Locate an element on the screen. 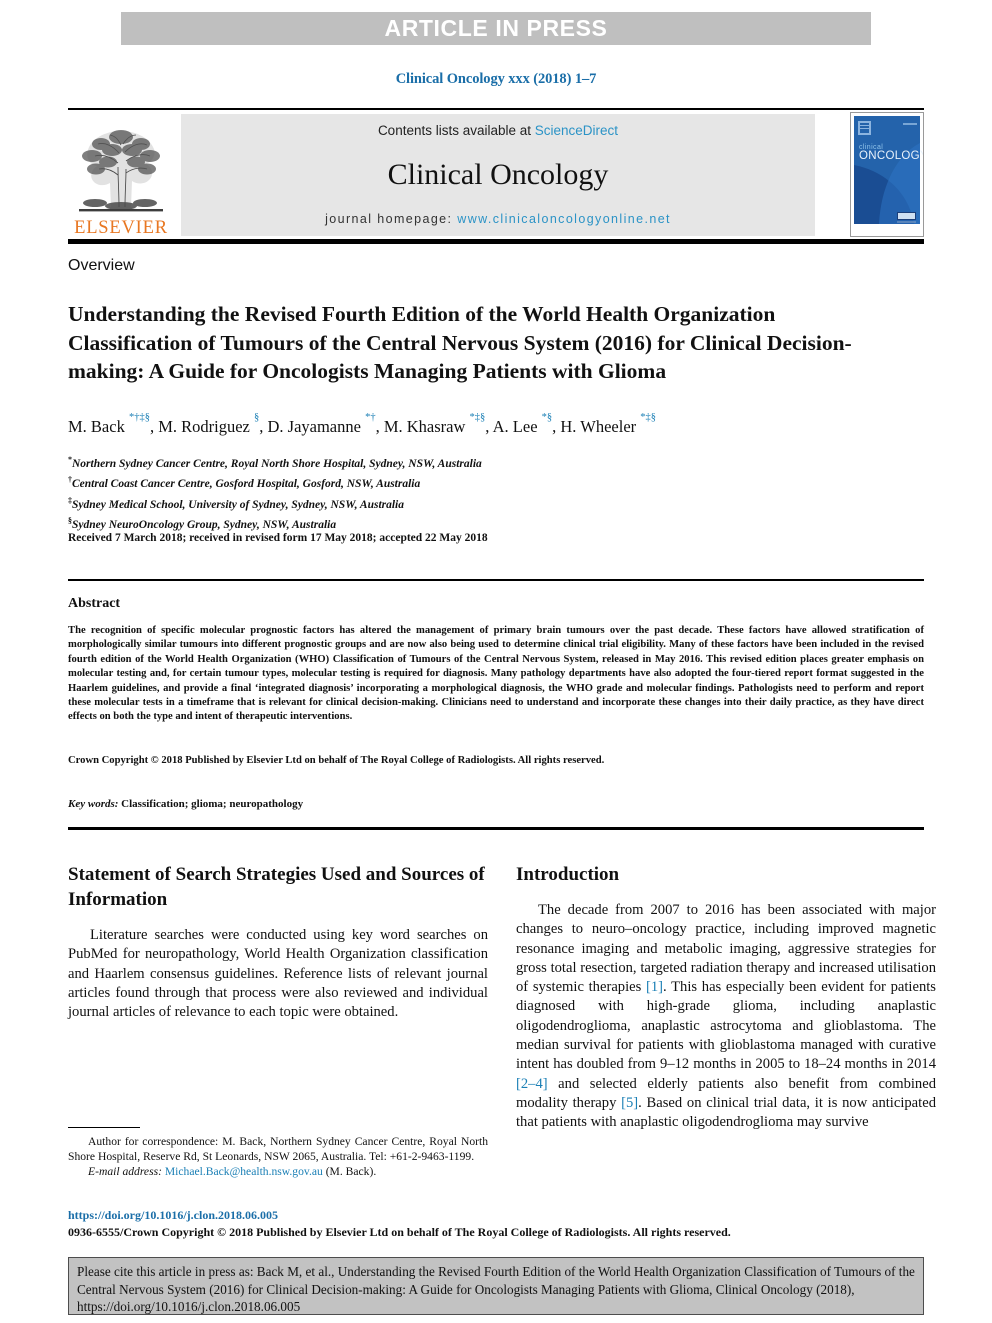 The image size is (992, 1323). section-heading-introduction: Introduction is located at coordinates (568, 874).